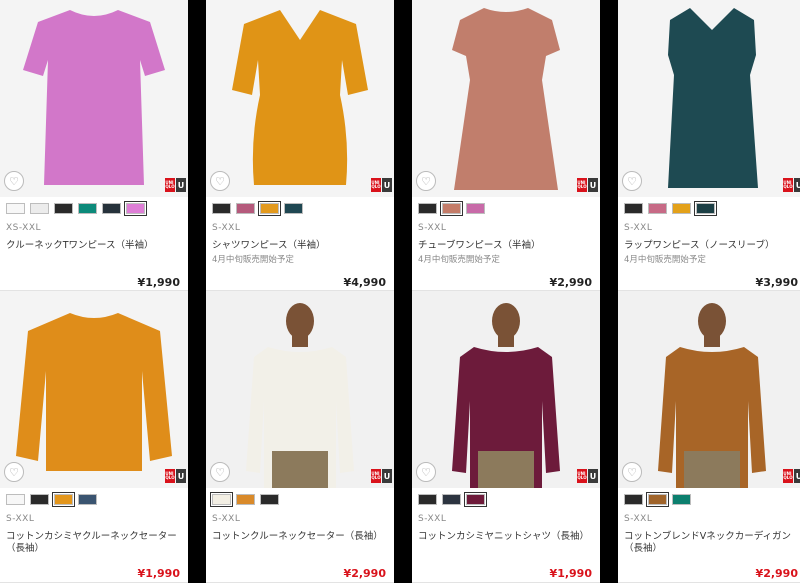 The image size is (800, 583). I want to click on product-name: コットンカシミヤニットシャツ（長袖）, so click(507, 537).